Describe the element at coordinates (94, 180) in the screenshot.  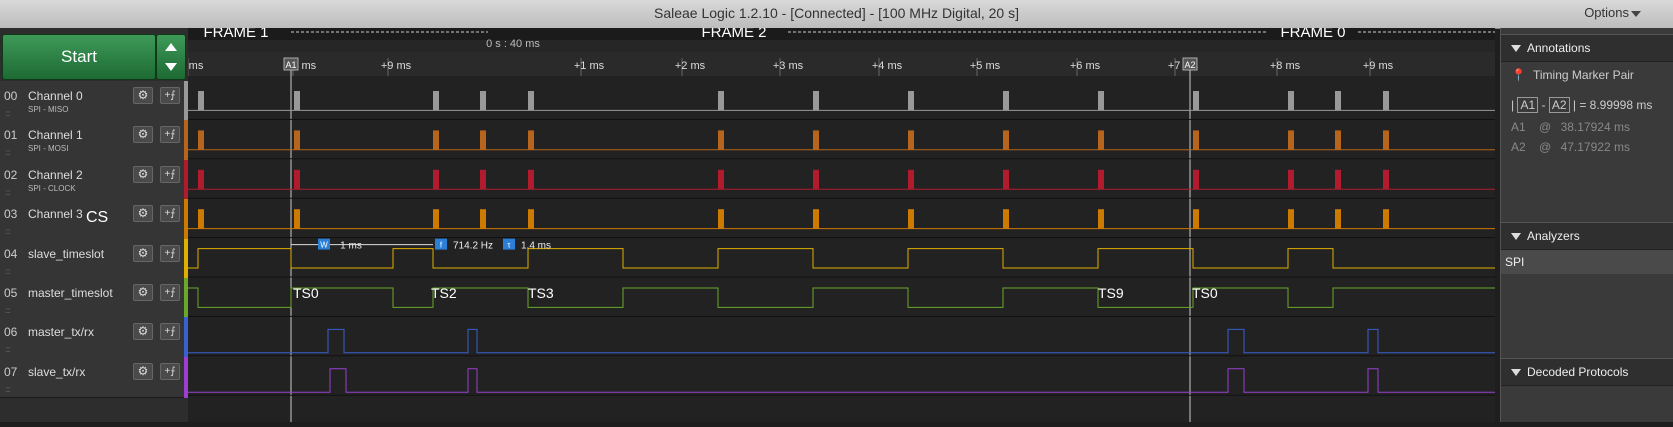
I see `channel-row: 02 Channel 2 SPI - CLOCK:::: ⚙ +⨍` at that location.